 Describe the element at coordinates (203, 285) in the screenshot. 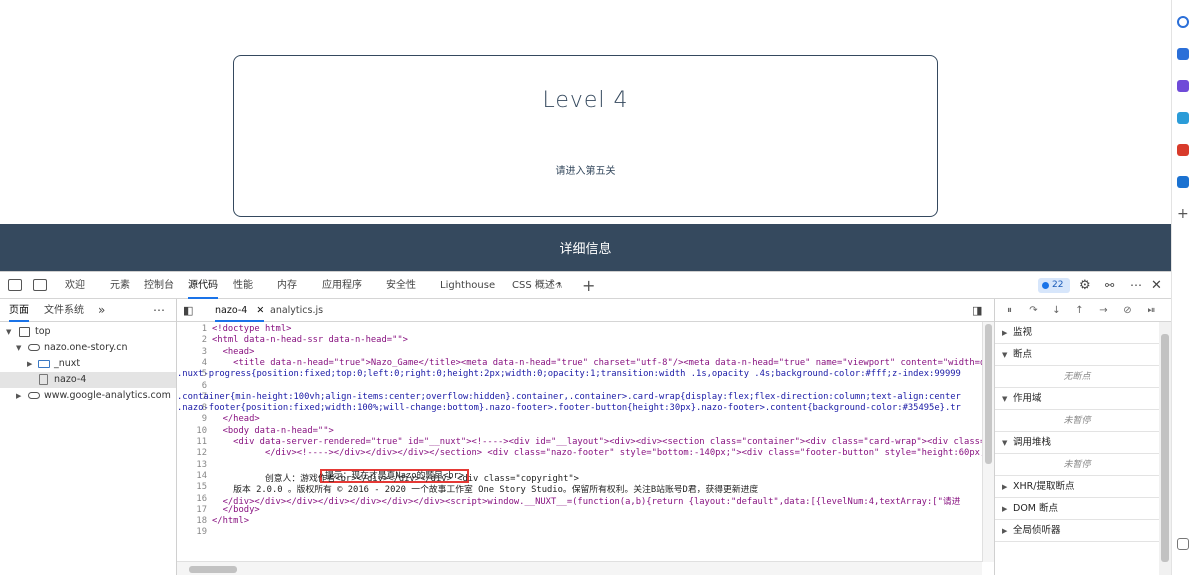

I see `tab-sources: 源代码` at that location.